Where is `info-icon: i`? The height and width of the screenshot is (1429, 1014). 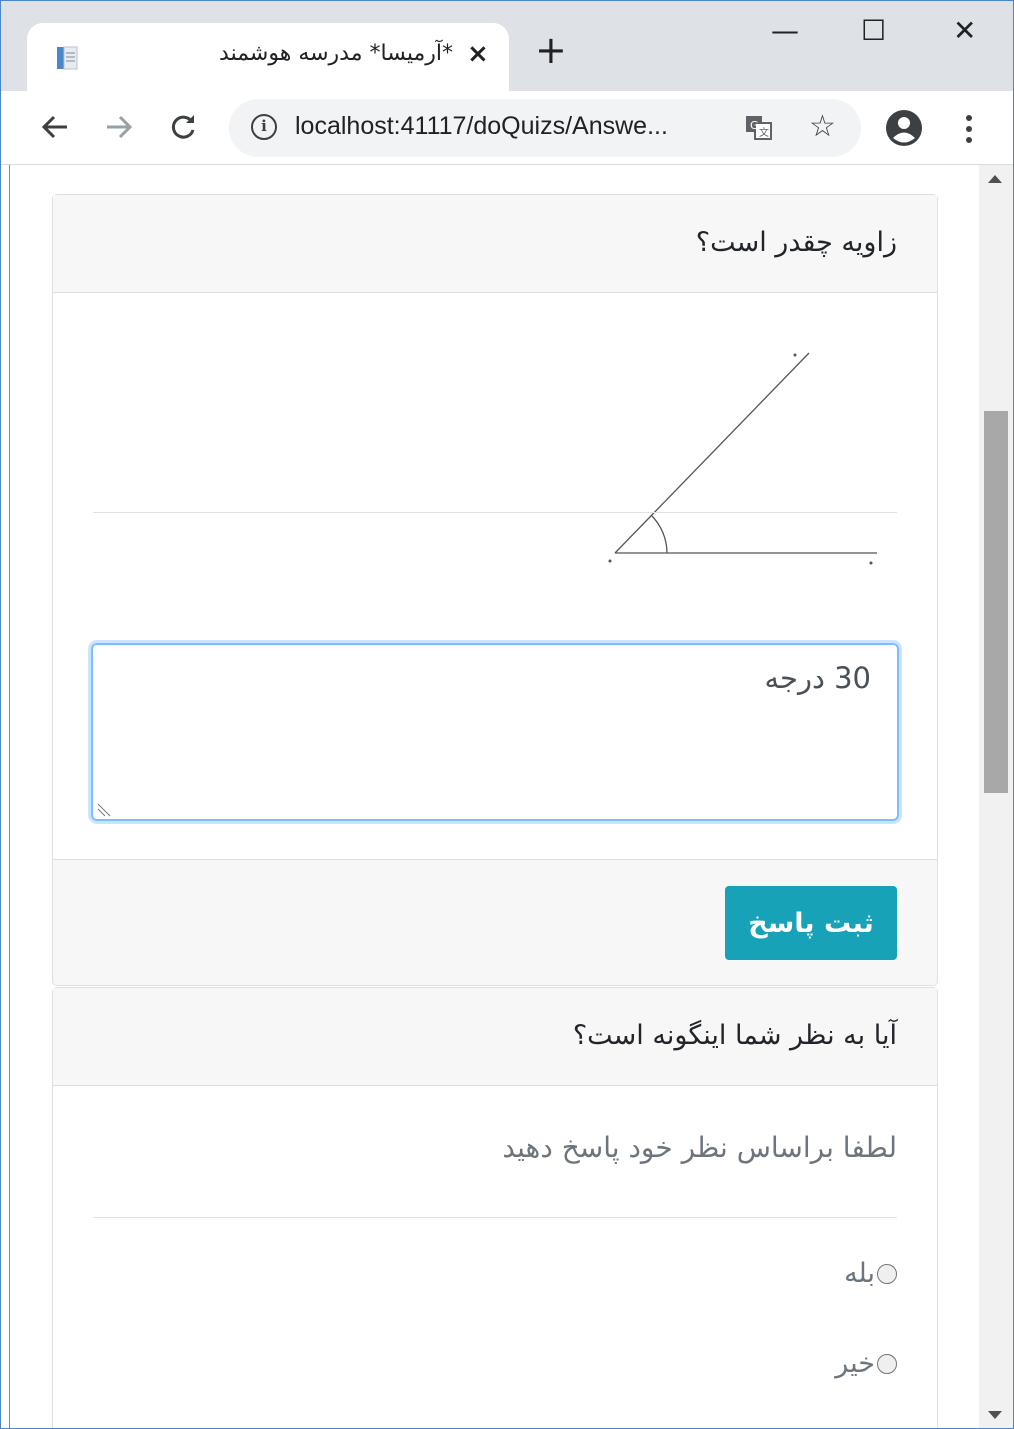
info-icon: i is located at coordinates (264, 127).